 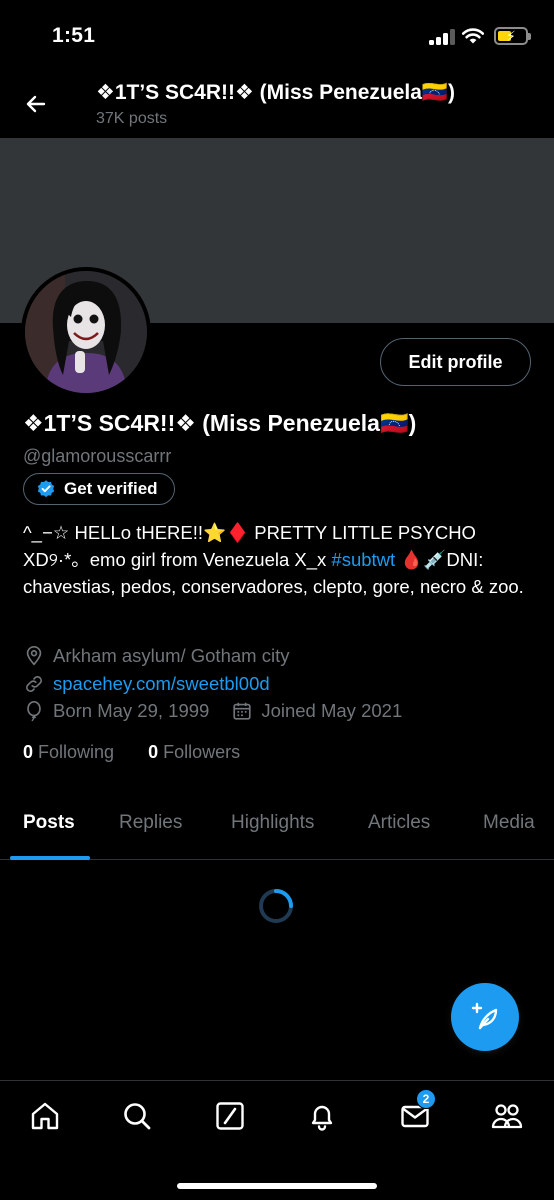 What do you see at coordinates (277, 1140) in the screenshot?
I see `bottom-navigation: 2` at bounding box center [277, 1140].